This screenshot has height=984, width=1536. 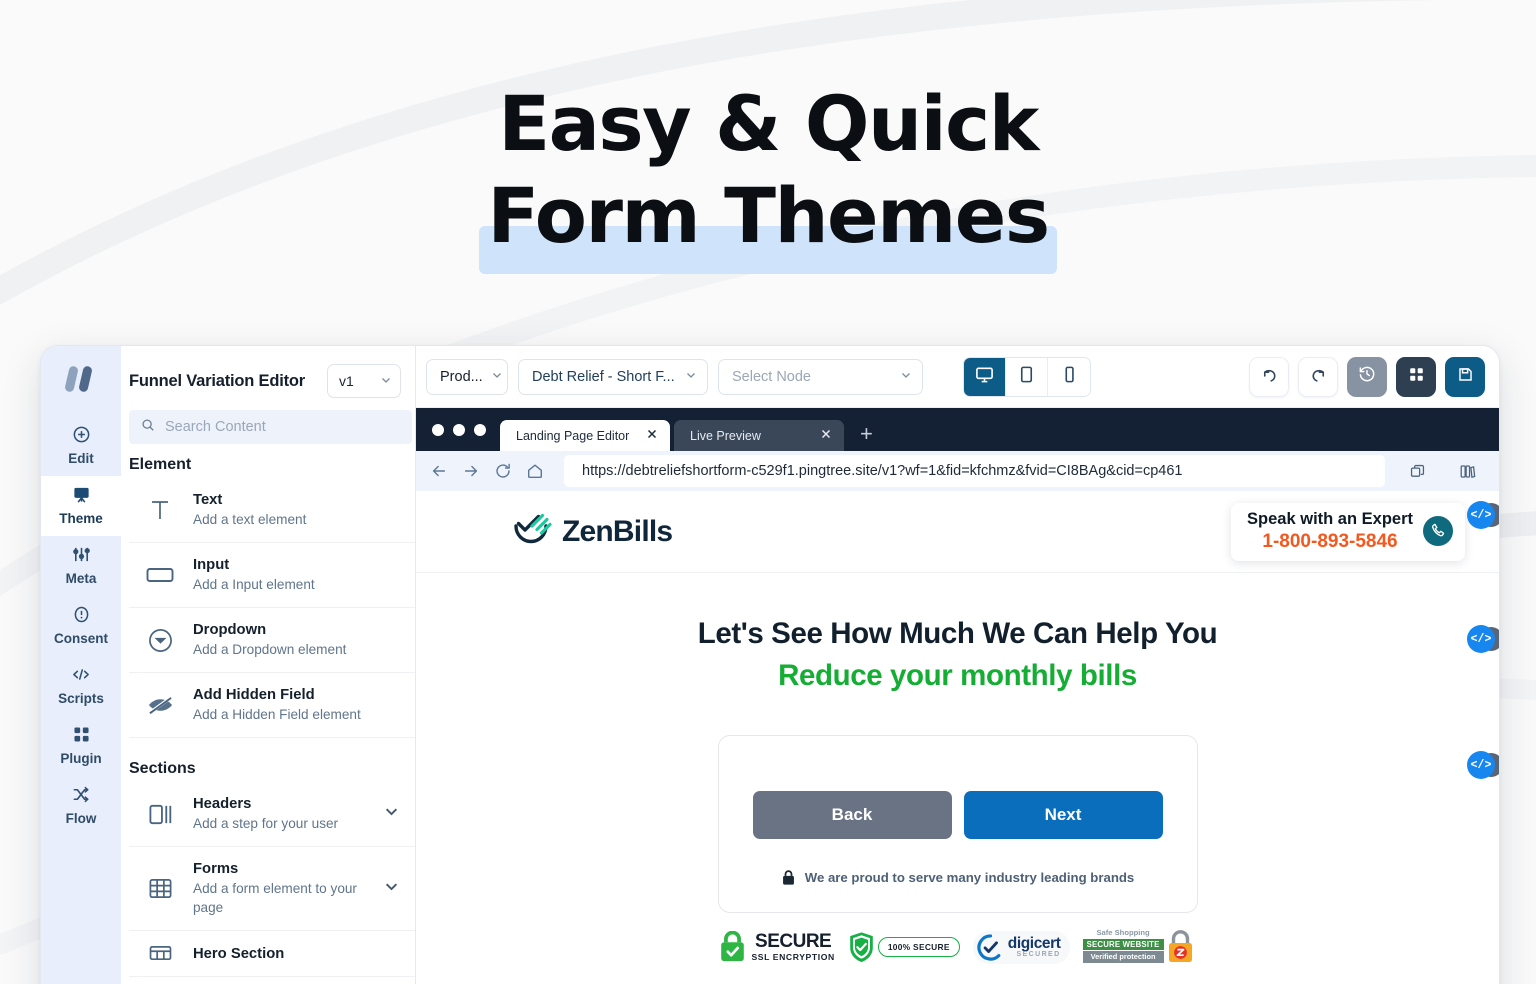 I want to click on sidebar-item-label: Edit, so click(x=81, y=458).